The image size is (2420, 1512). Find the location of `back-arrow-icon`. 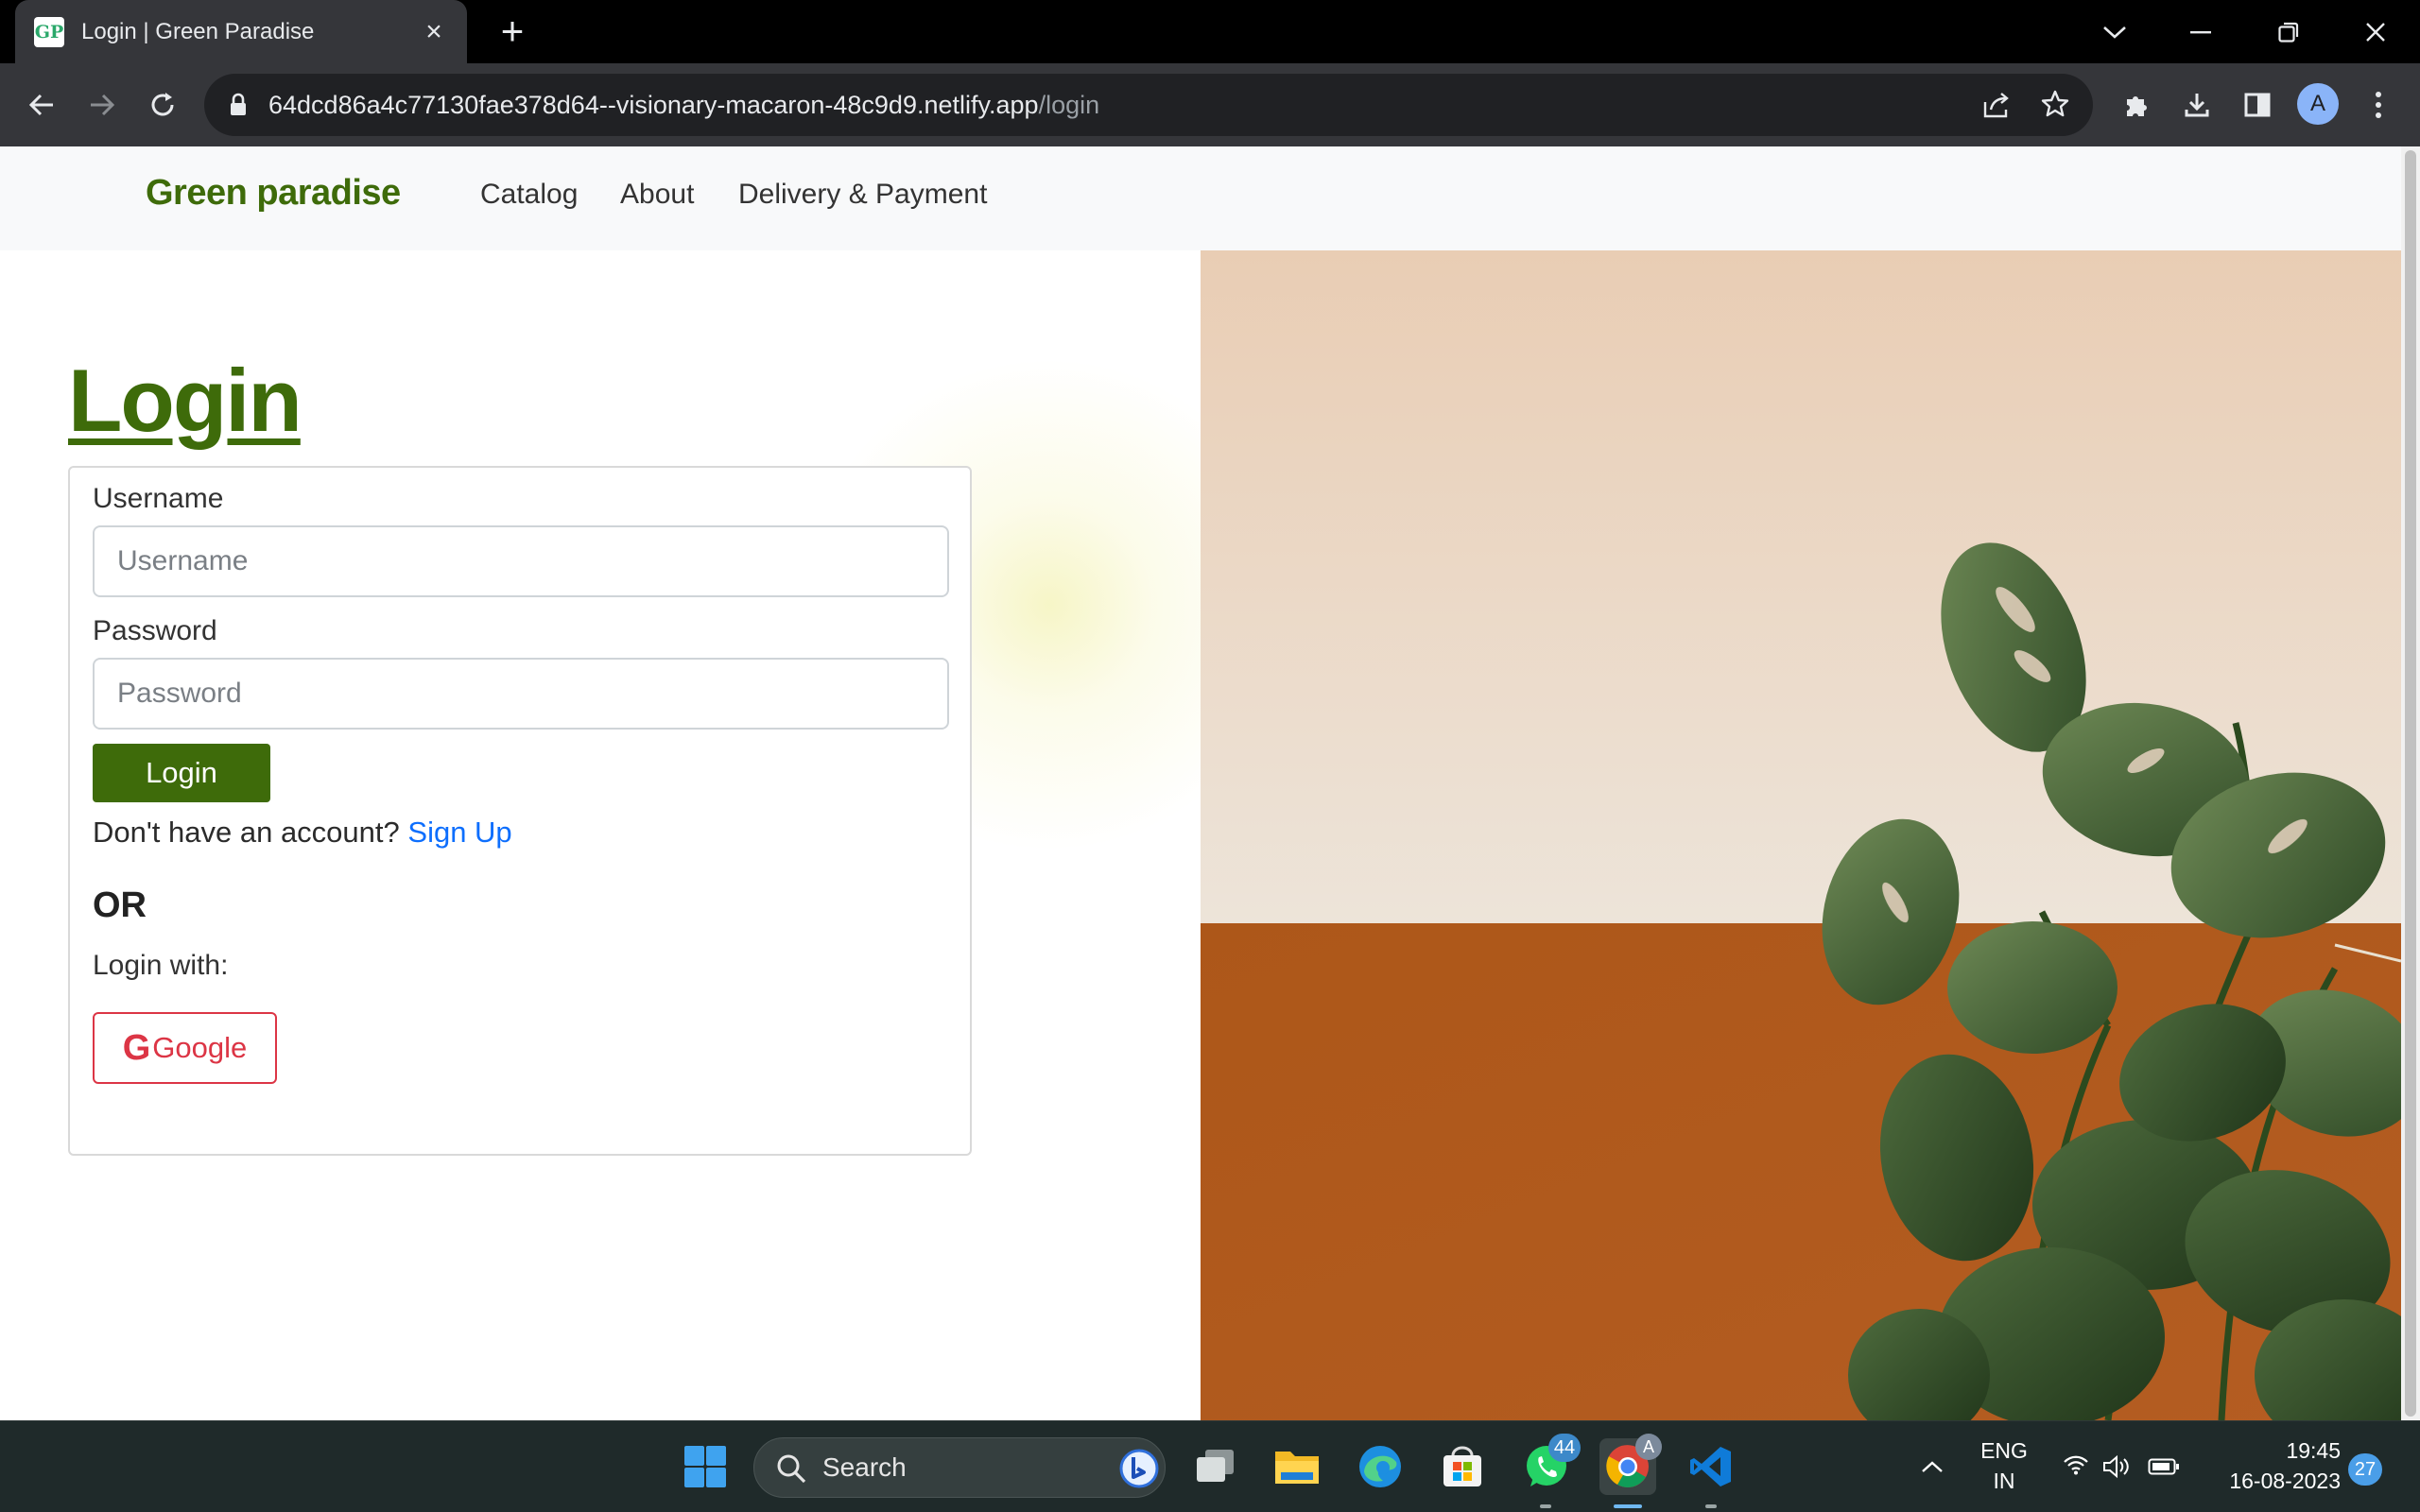

back-arrow-icon is located at coordinates (41, 105).